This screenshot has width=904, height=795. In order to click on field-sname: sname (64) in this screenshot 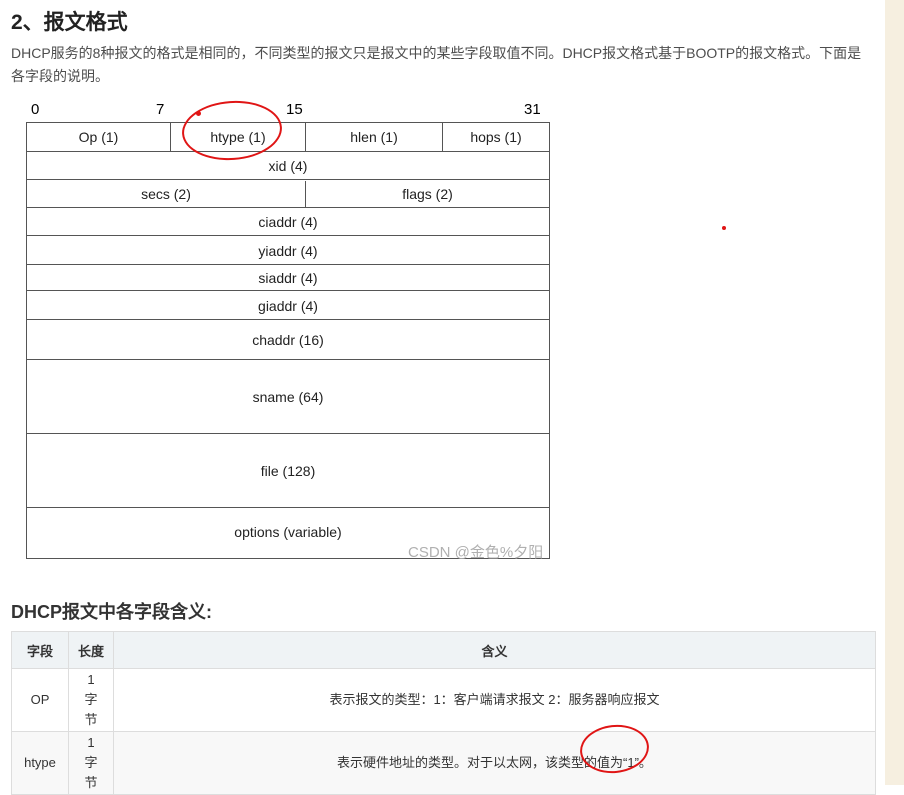, I will do `click(288, 397)`.